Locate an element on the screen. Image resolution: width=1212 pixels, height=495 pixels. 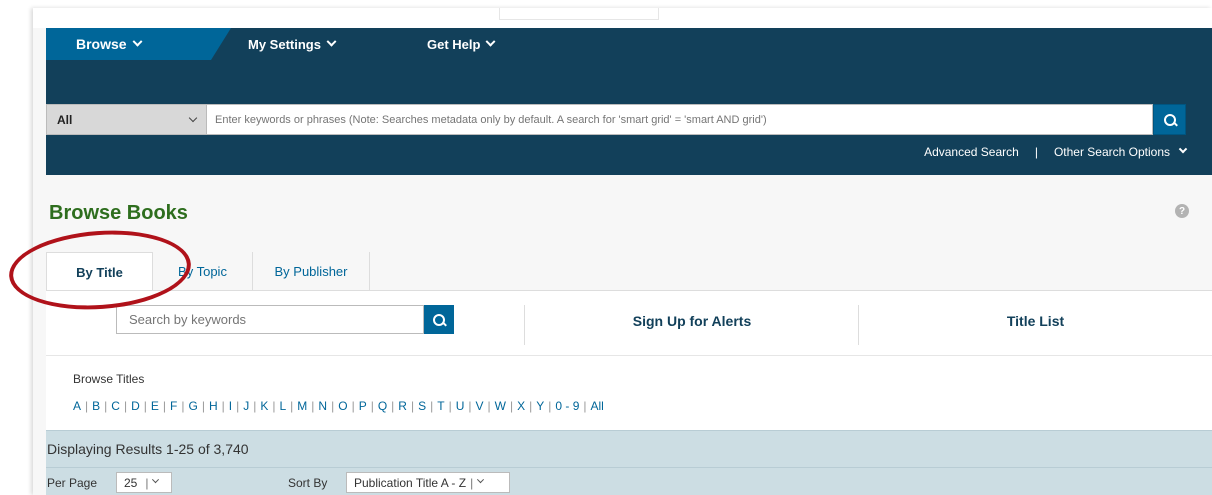
page-title: Browse Books is located at coordinates (118, 213).